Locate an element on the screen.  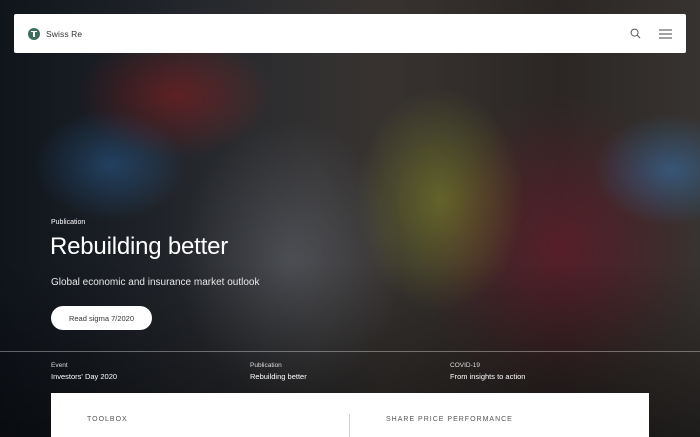
site-header: Swiss Re is located at coordinates (350, 33).